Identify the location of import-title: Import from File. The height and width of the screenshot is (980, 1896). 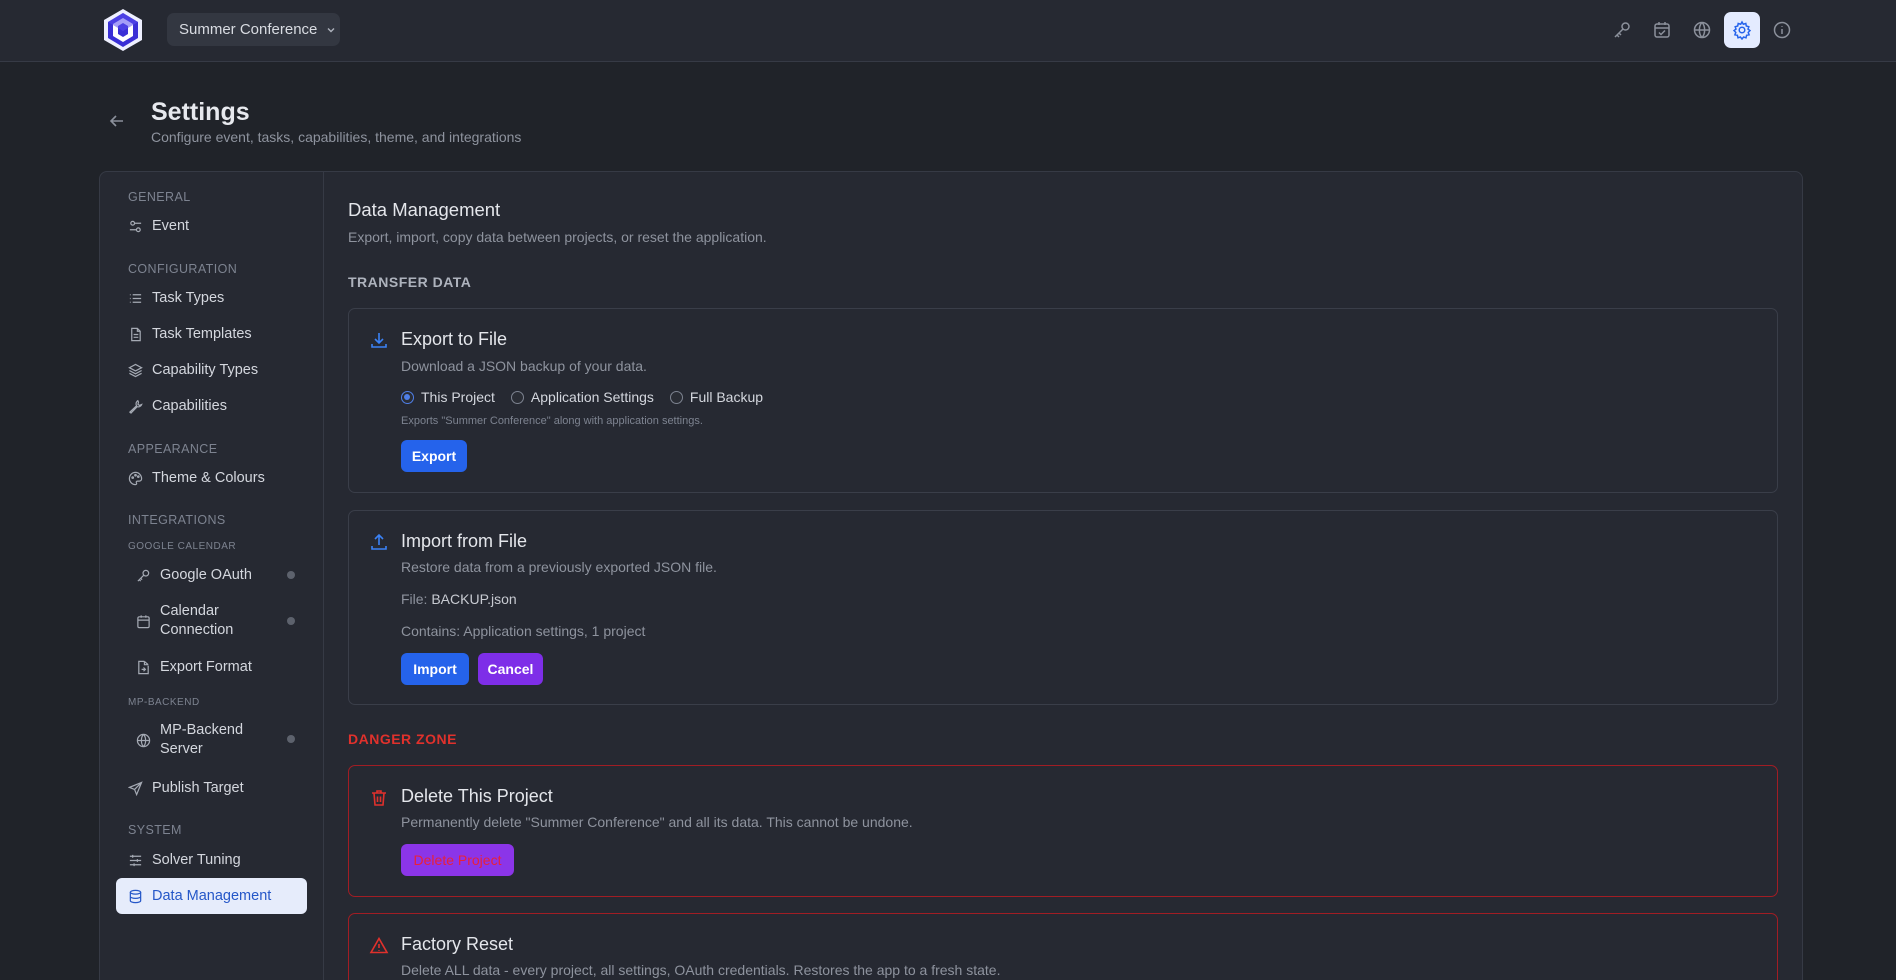
(464, 541).